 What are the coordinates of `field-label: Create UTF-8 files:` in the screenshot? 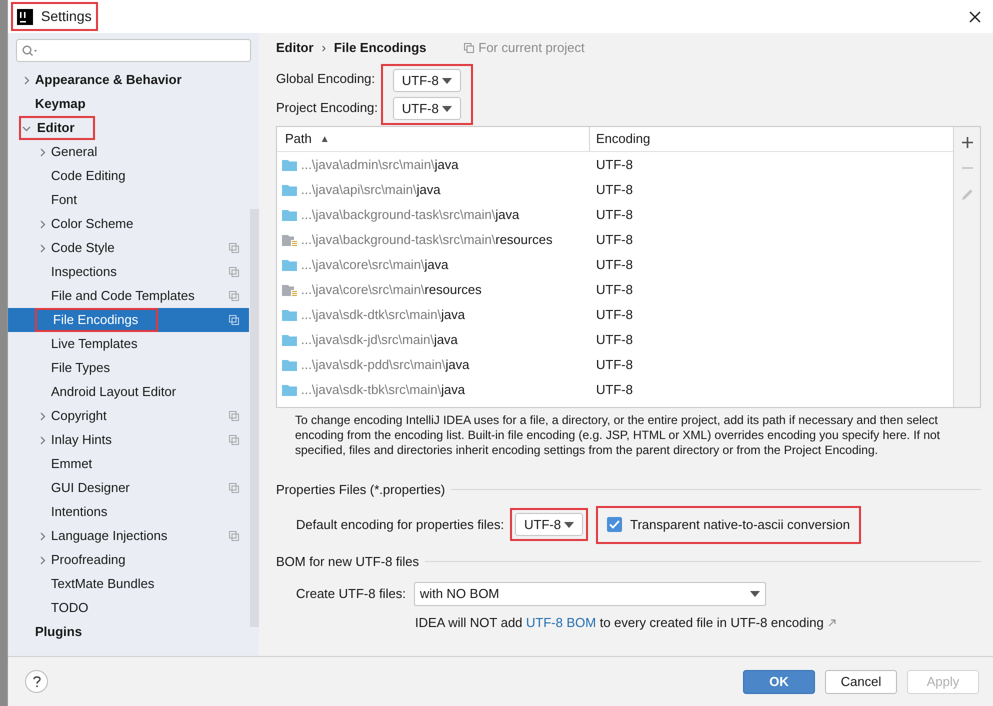 It's located at (351, 594).